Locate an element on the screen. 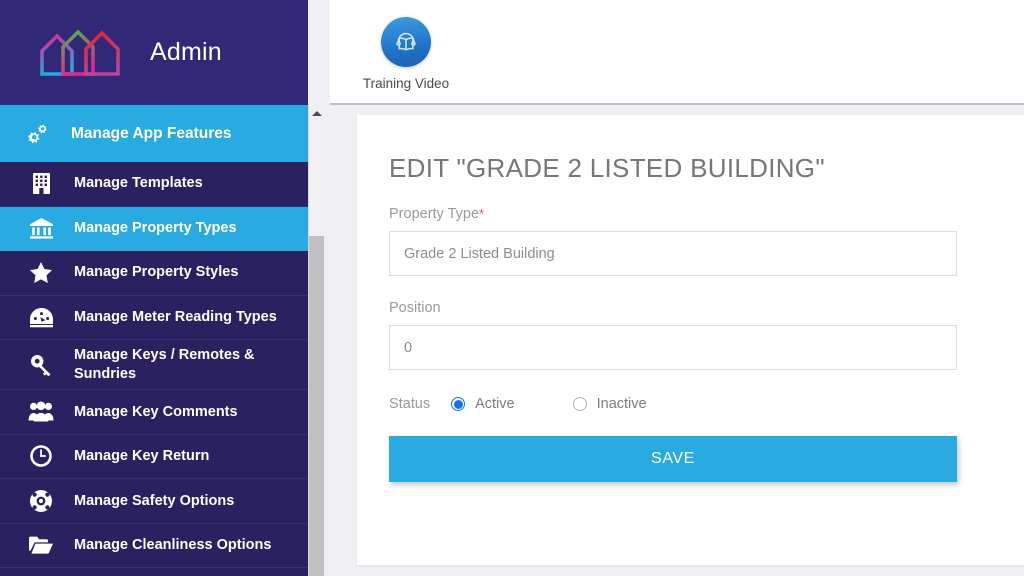 The height and width of the screenshot is (576, 1024). sidebar-item-manage-key-return: Manage Key Return is located at coordinates (154, 457).